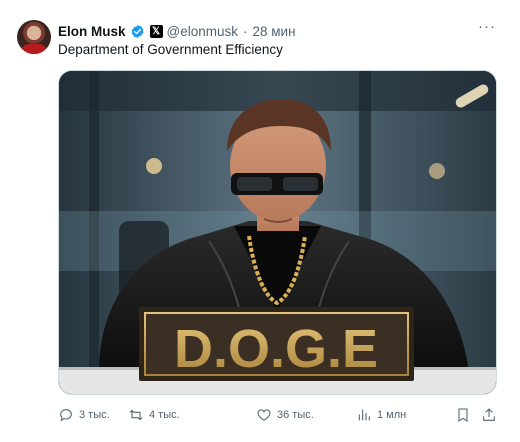 The image size is (520, 442). What do you see at coordinates (364, 415) in the screenshot?
I see `views-chart-icon` at bounding box center [364, 415].